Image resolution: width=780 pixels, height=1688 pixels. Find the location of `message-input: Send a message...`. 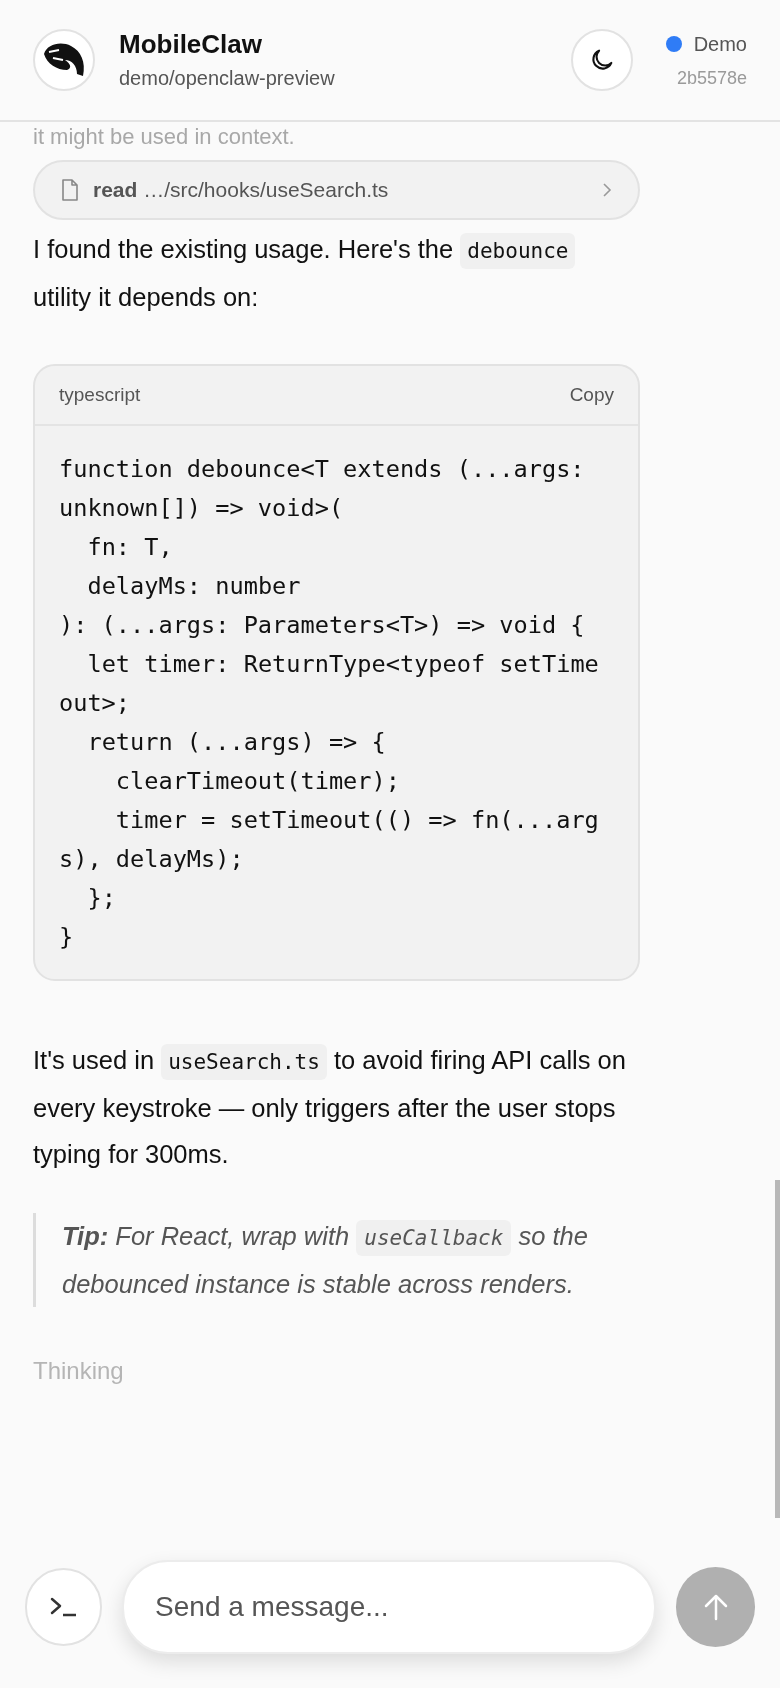

message-input: Send a message... is located at coordinates (389, 1607).